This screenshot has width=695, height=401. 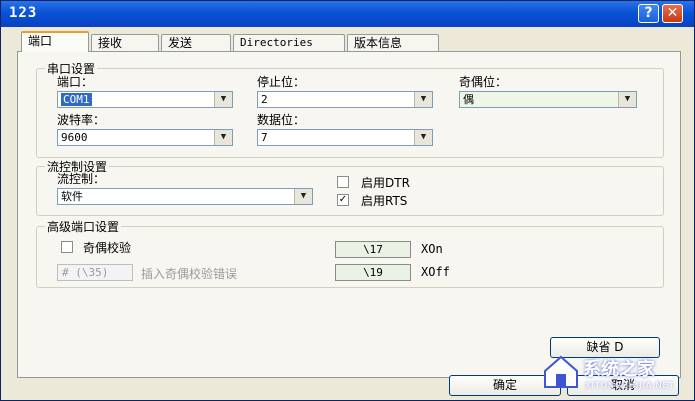 What do you see at coordinates (264, 99) in the screenshot?
I see `stop-bits-value: 2` at bounding box center [264, 99].